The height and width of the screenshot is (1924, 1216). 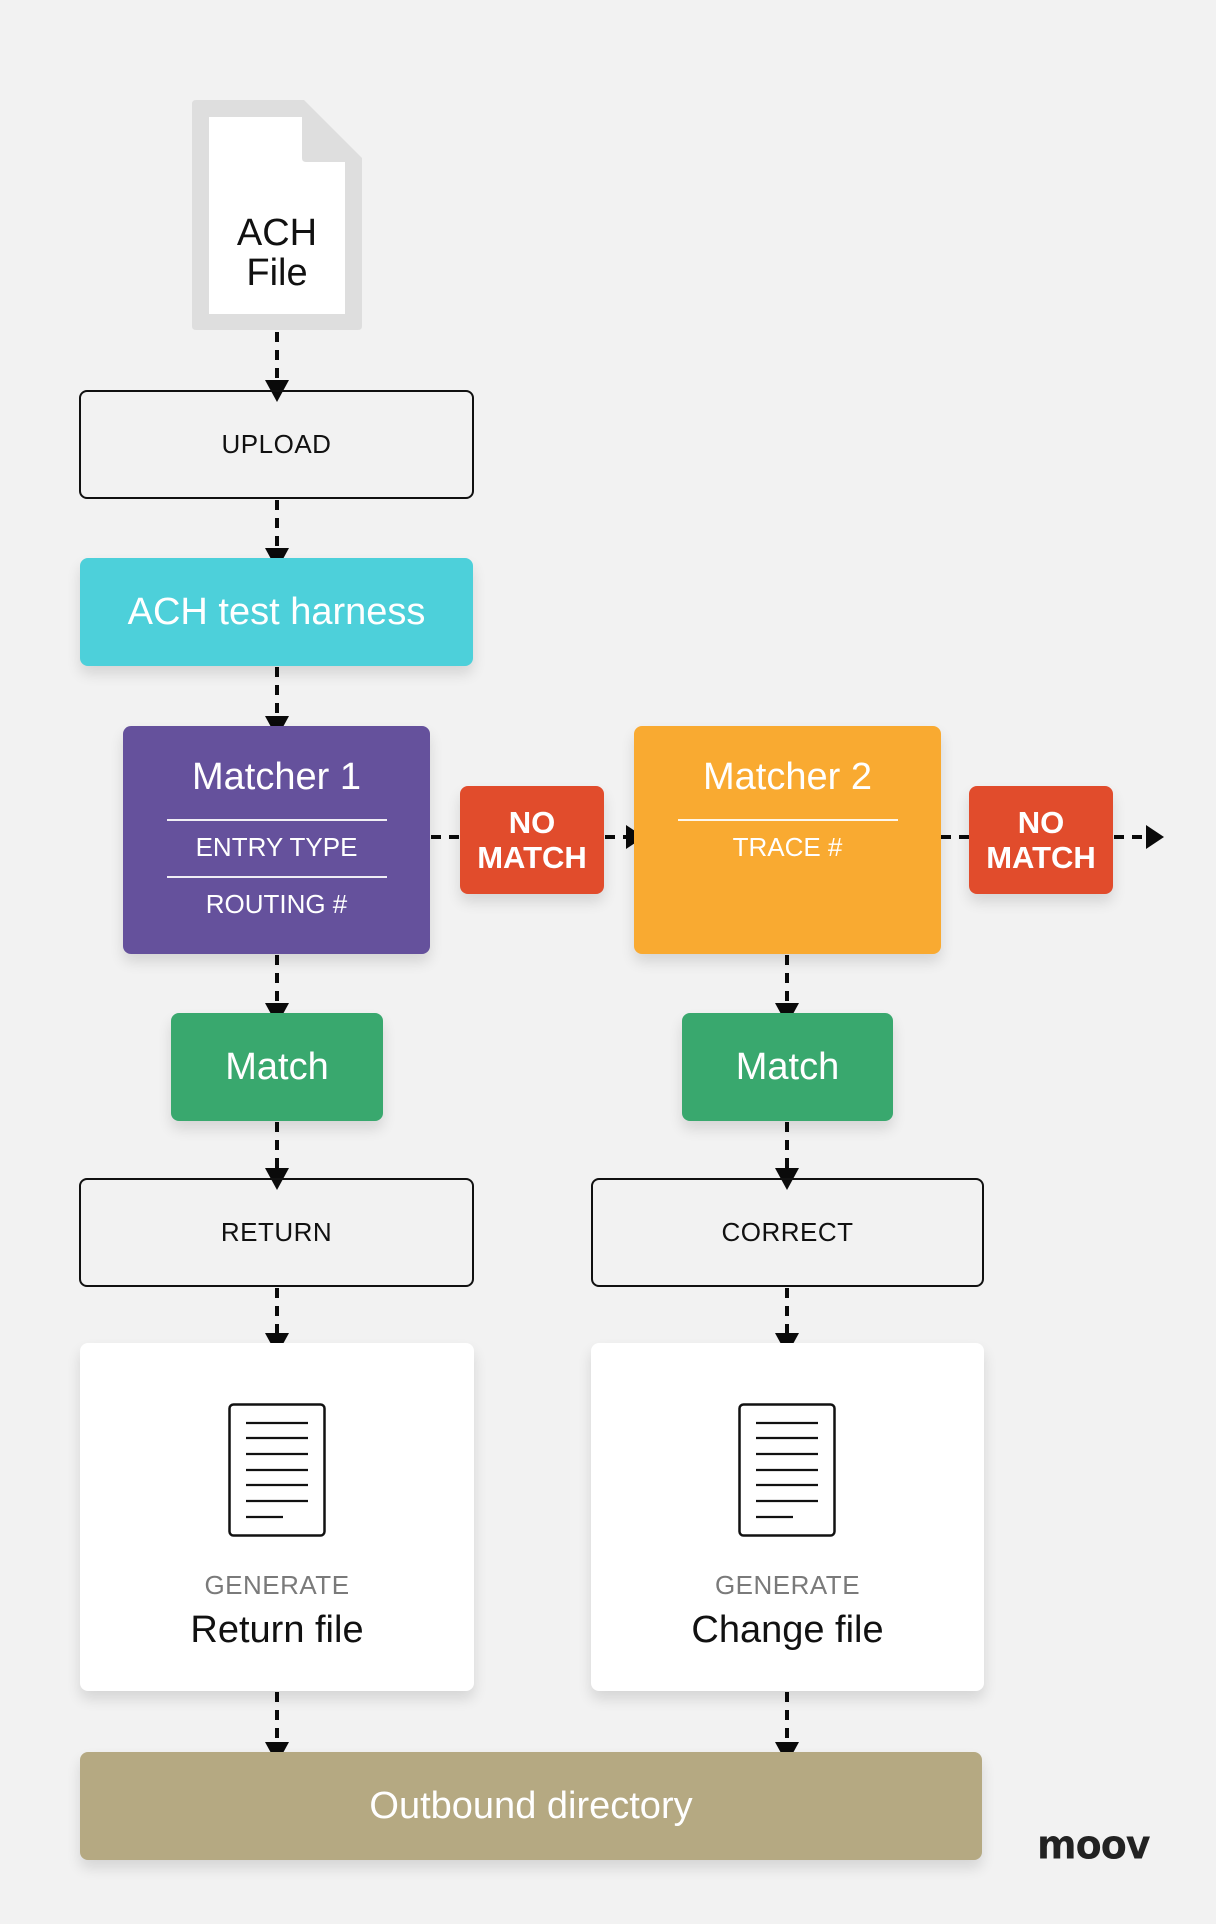 I want to click on matcher-2: Matcher 2 TRACE #, so click(x=787, y=840).